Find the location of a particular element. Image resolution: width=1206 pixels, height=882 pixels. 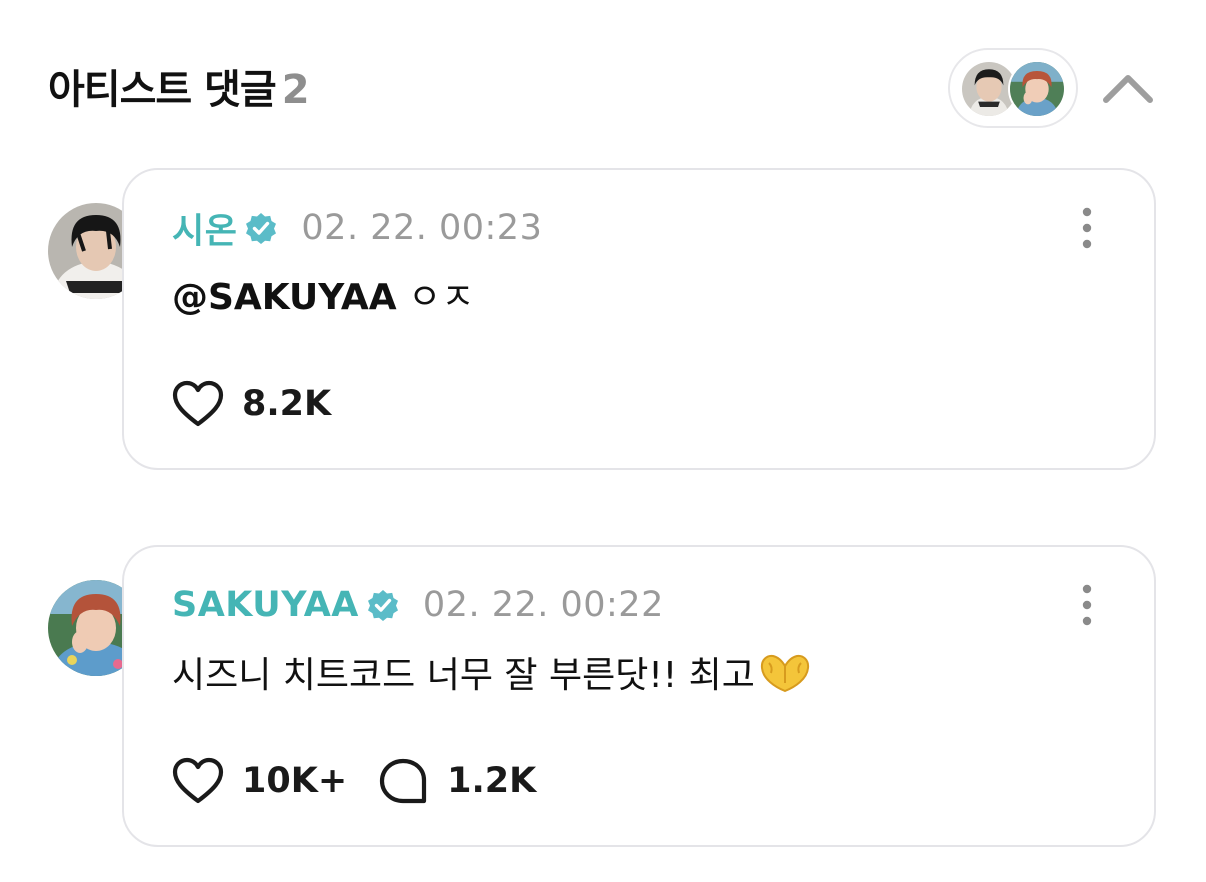

reply-count: 1.2K is located at coordinates (492, 781).